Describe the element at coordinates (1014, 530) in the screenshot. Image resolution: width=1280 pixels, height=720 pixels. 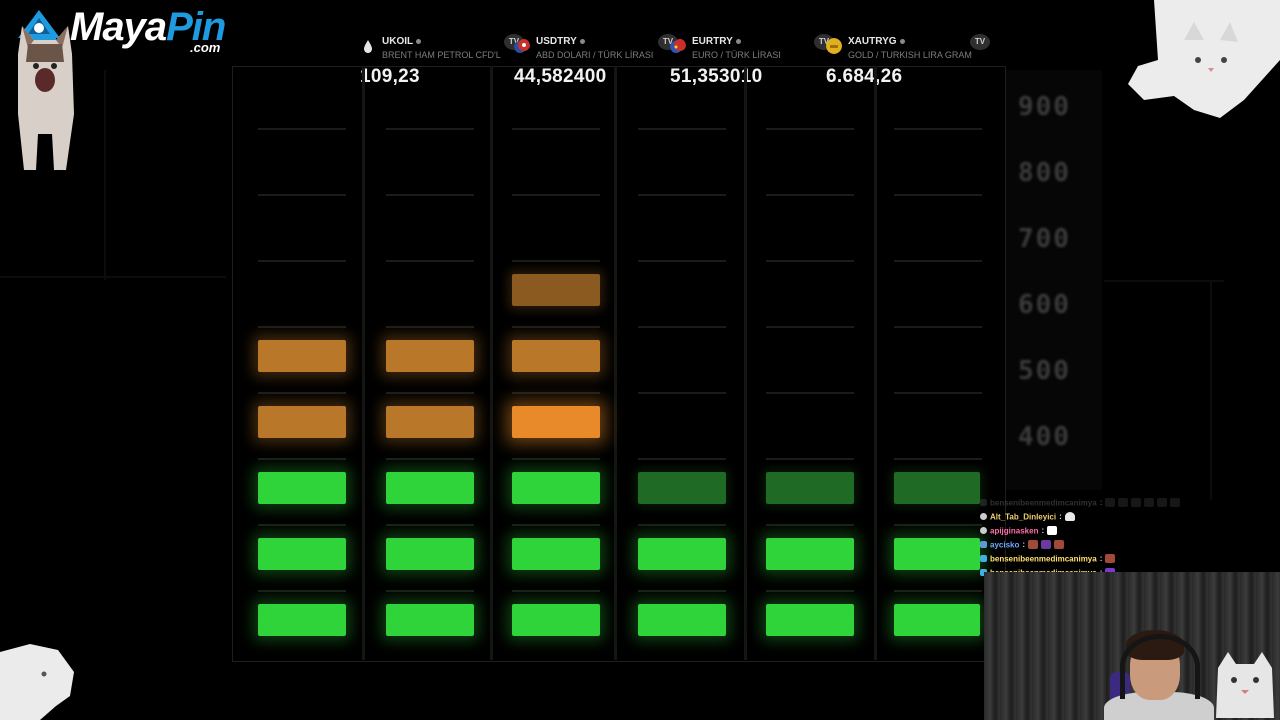
I see `chat-username: apijginasken` at that location.